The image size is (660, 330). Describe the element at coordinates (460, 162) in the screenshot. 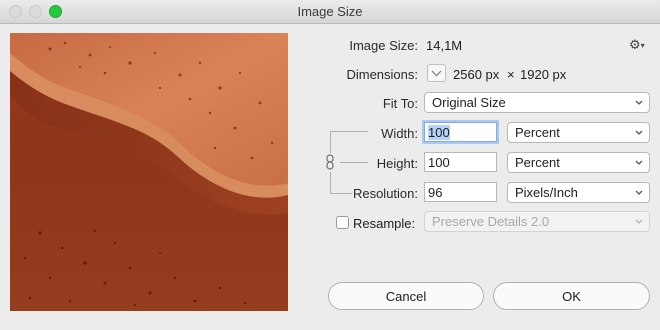

I see `height-input: 100` at that location.